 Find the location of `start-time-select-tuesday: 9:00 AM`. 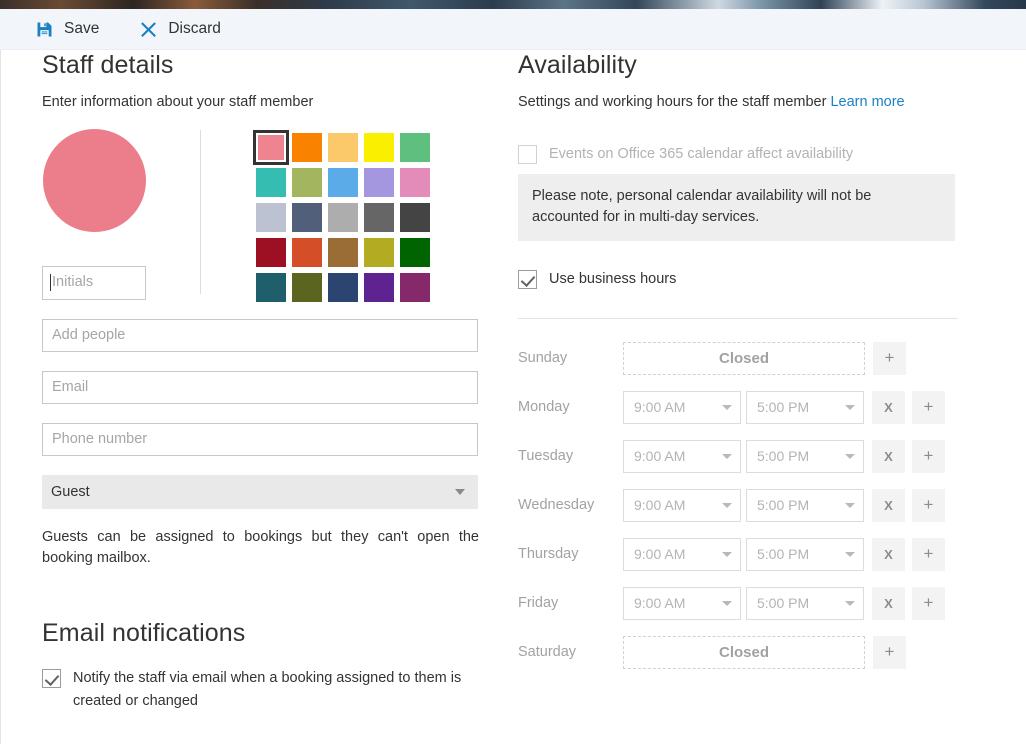

start-time-select-tuesday: 9:00 AM is located at coordinates (682, 456).